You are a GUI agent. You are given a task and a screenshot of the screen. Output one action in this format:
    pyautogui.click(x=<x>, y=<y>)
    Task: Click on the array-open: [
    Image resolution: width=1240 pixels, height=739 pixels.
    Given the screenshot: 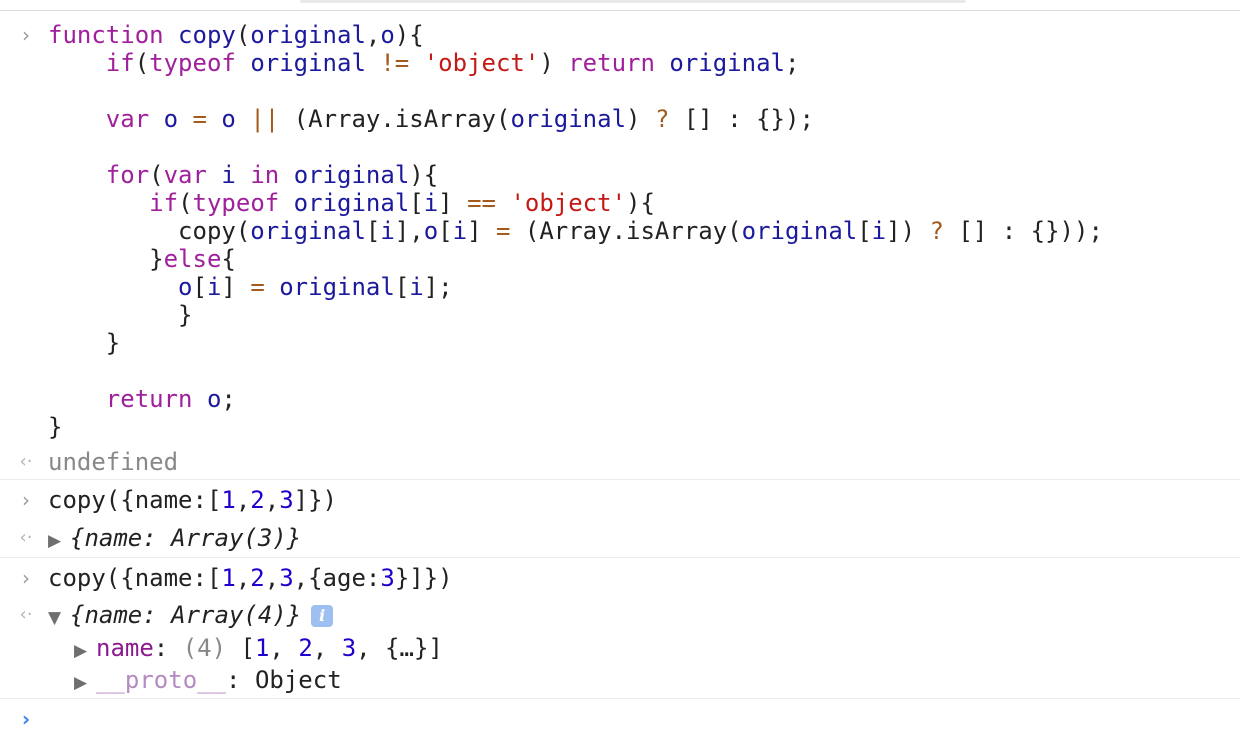 What is the action you would take?
    pyautogui.click(x=247, y=648)
    